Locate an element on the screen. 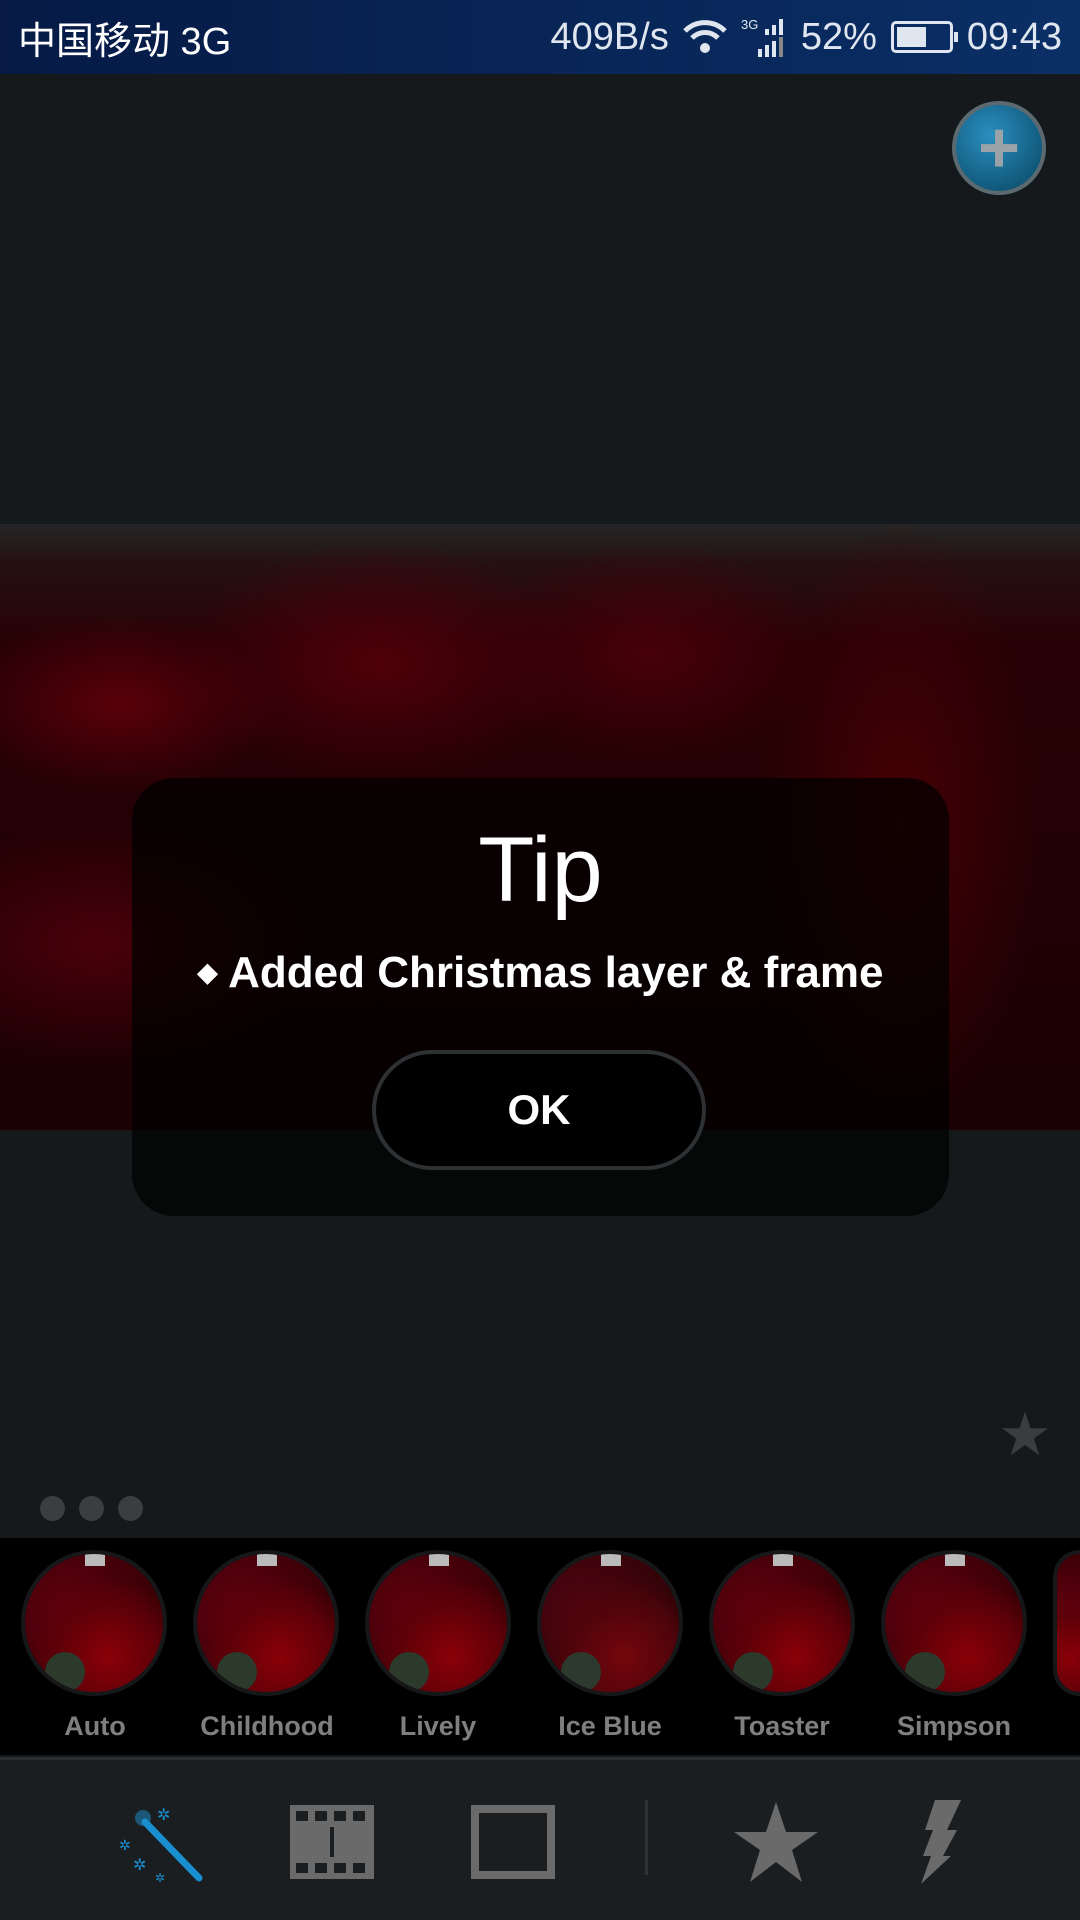  filter-thumb-toaster is located at coordinates (782, 1623).